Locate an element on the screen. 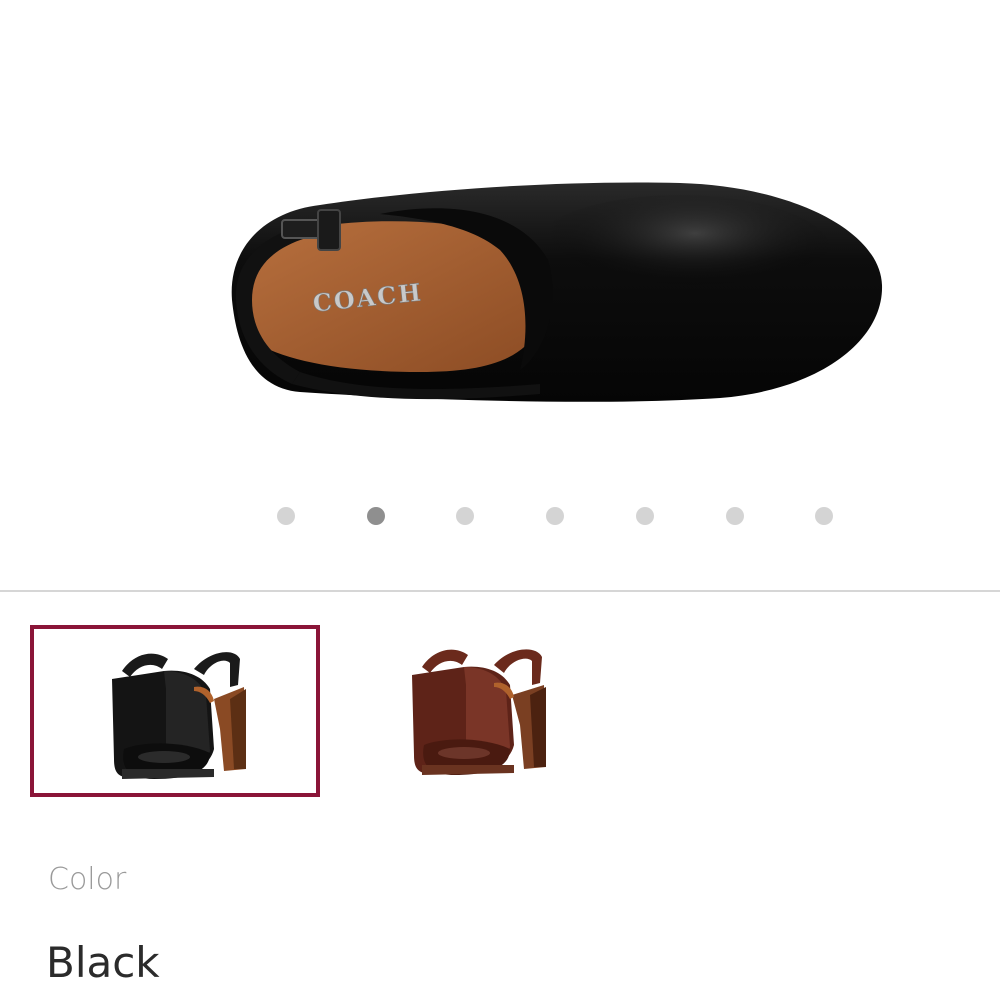 This screenshot has width=1000, height=1000. color-swatch-saddle is located at coordinates (475, 711).